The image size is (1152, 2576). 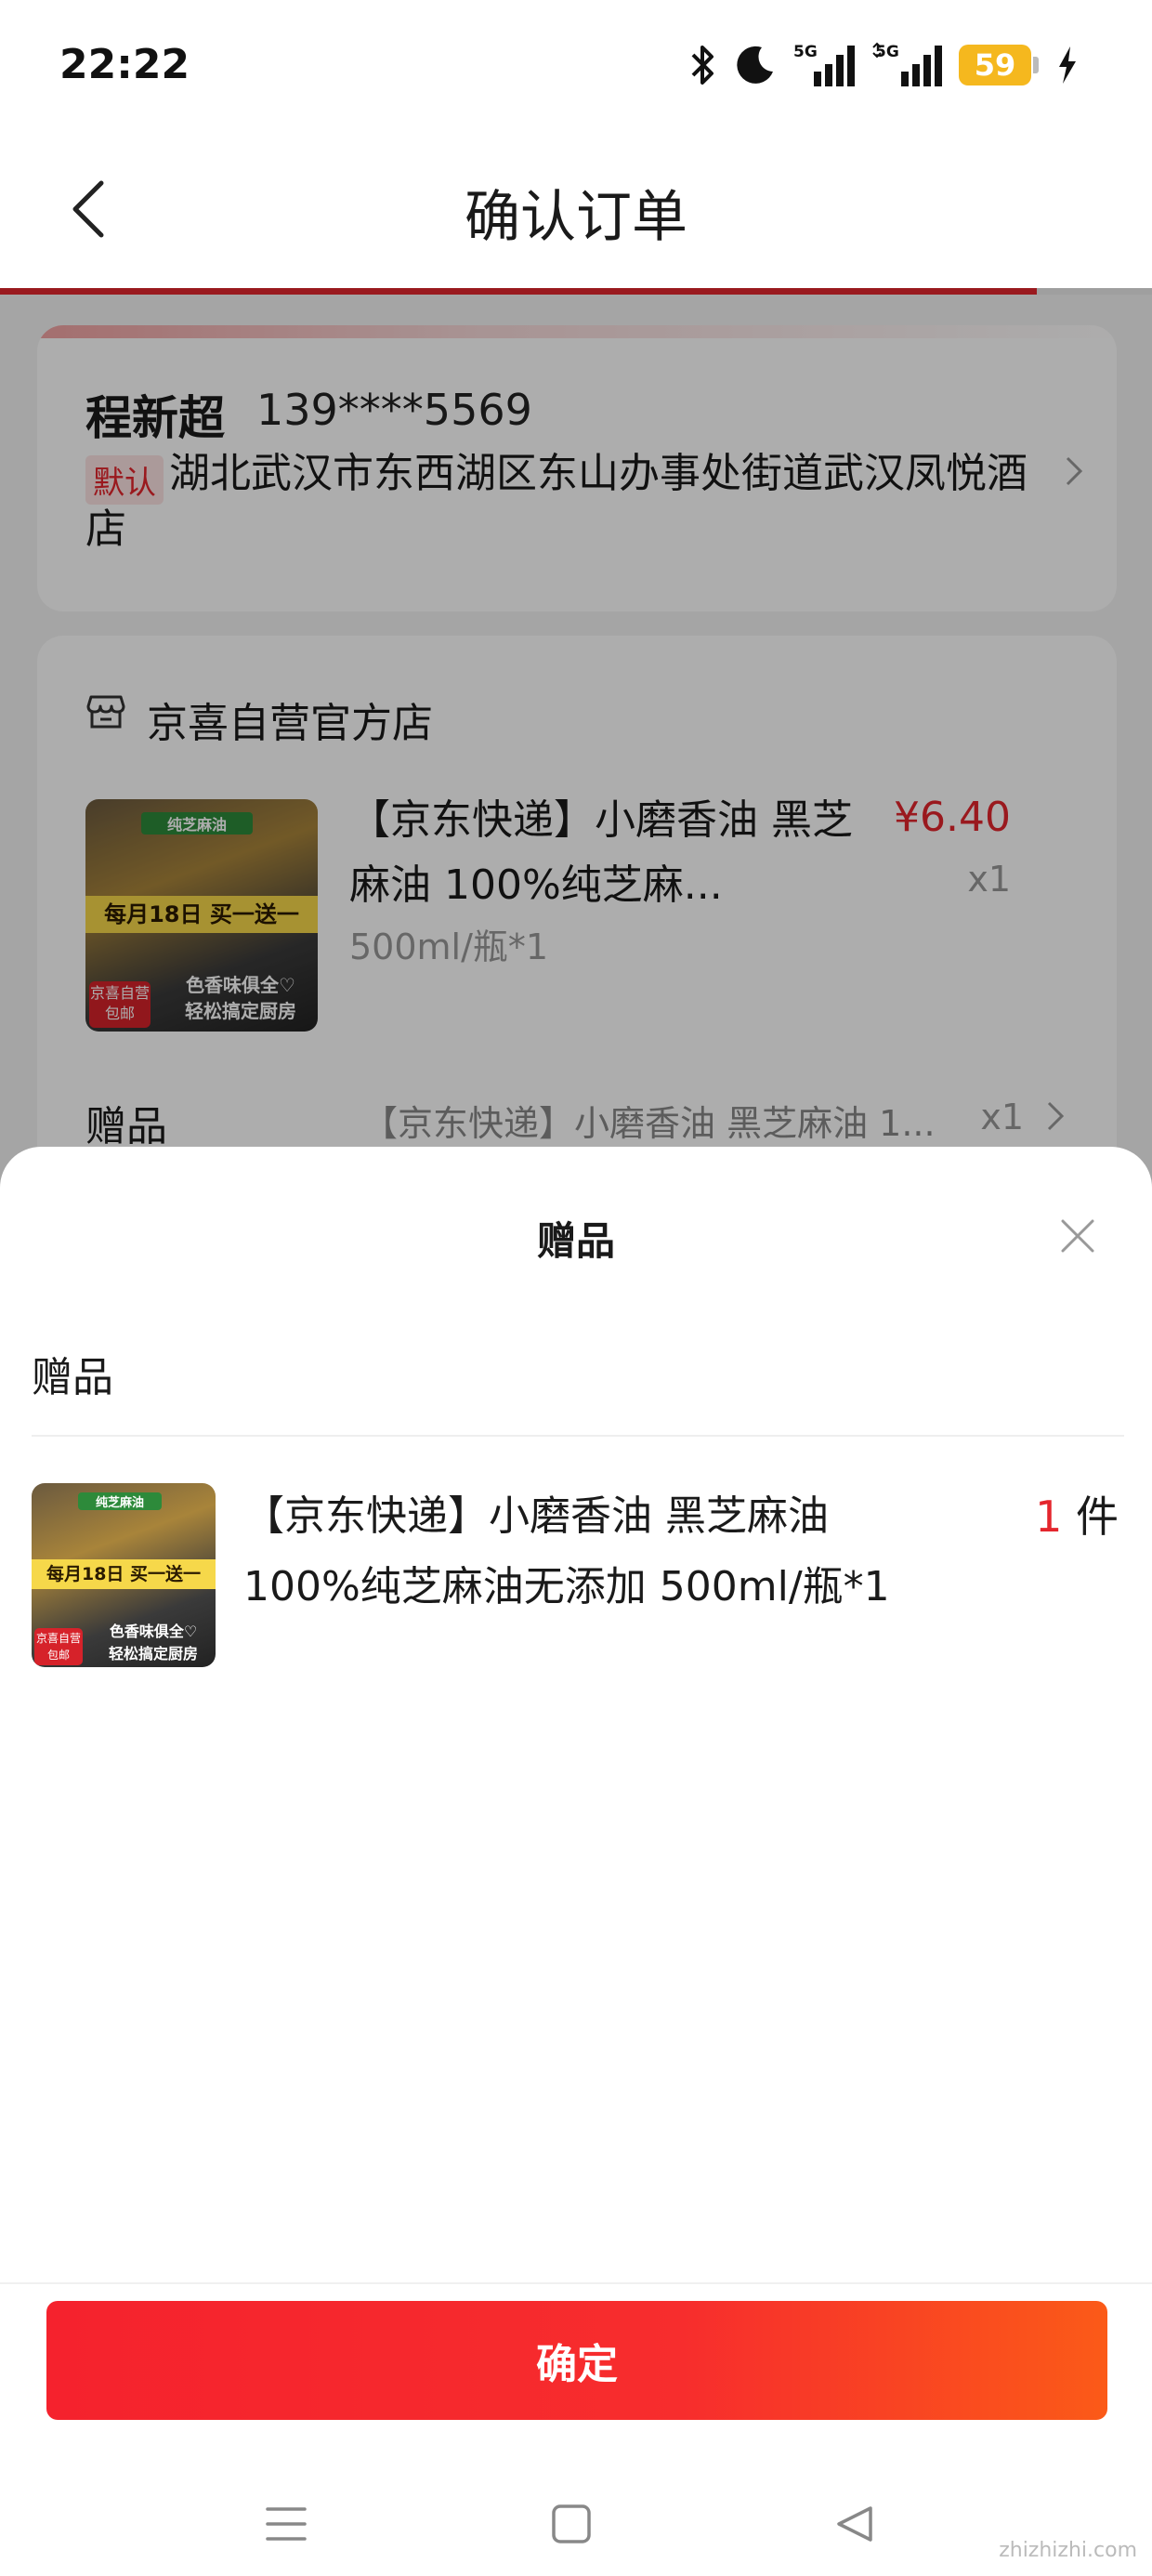 What do you see at coordinates (153, 1654) in the screenshot?
I see `gift-image-slogan-2: 轻松搞定厨房` at bounding box center [153, 1654].